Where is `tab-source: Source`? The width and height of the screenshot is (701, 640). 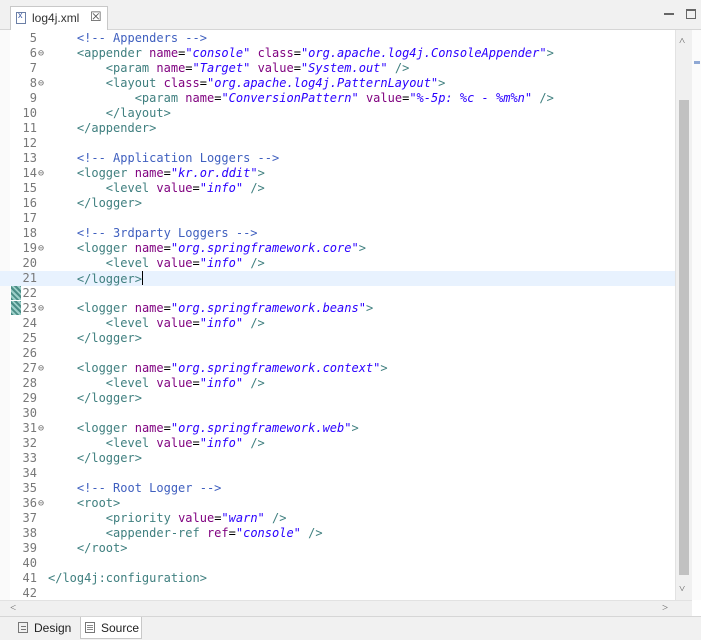
tab-source: Source is located at coordinates (111, 628).